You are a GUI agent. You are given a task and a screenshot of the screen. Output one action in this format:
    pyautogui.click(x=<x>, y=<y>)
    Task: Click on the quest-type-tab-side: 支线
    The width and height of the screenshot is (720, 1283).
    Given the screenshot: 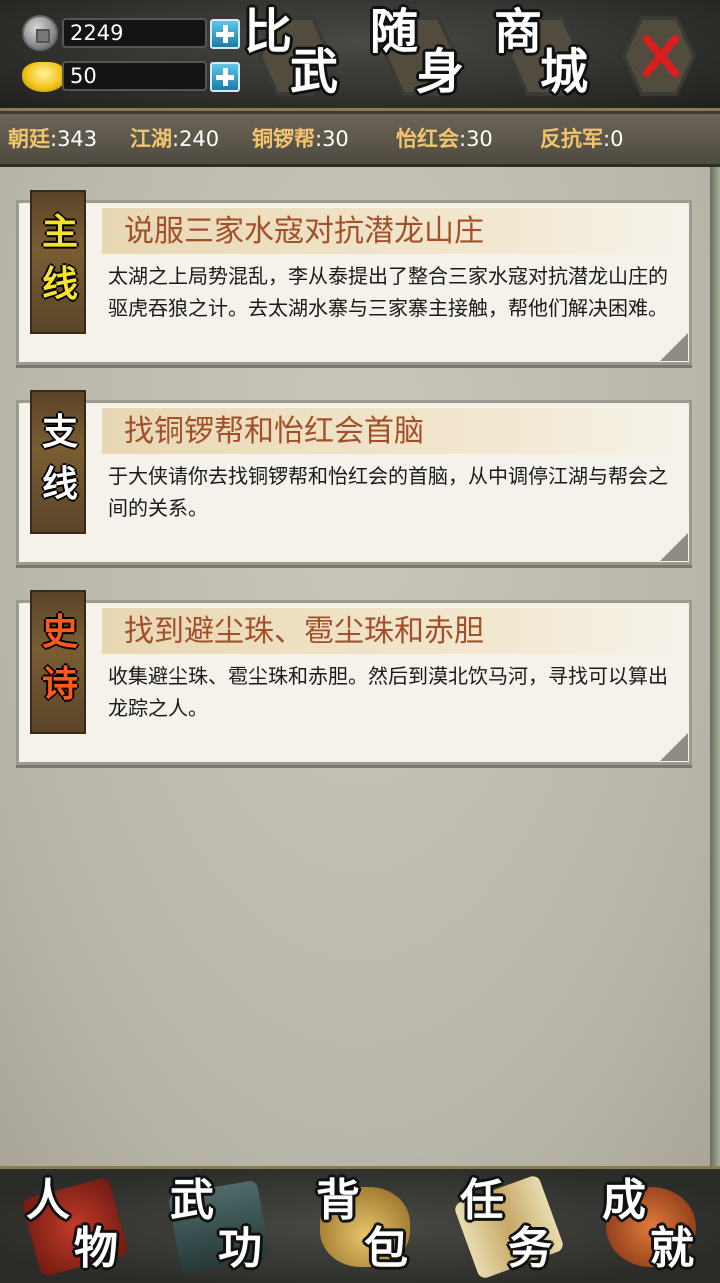 What is the action you would take?
    pyautogui.click(x=58, y=462)
    